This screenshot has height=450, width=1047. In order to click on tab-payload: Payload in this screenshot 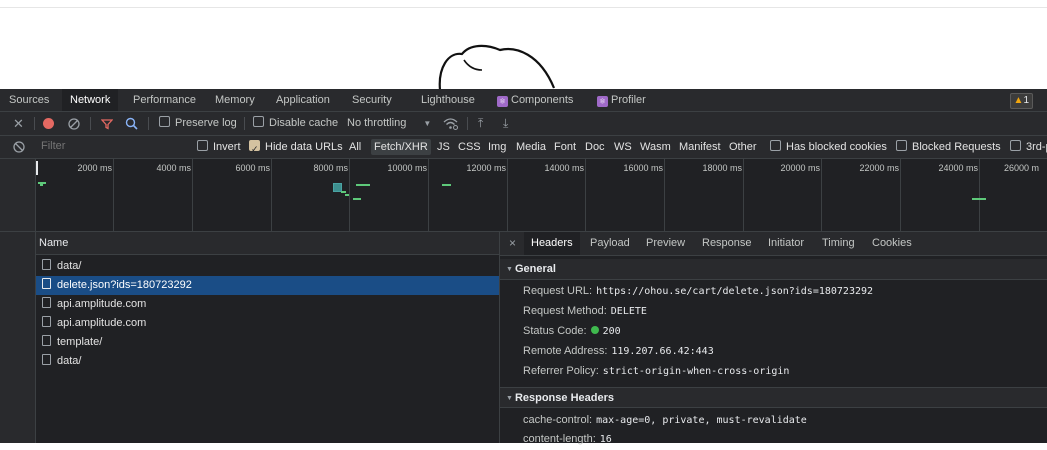, I will do `click(610, 243)`.